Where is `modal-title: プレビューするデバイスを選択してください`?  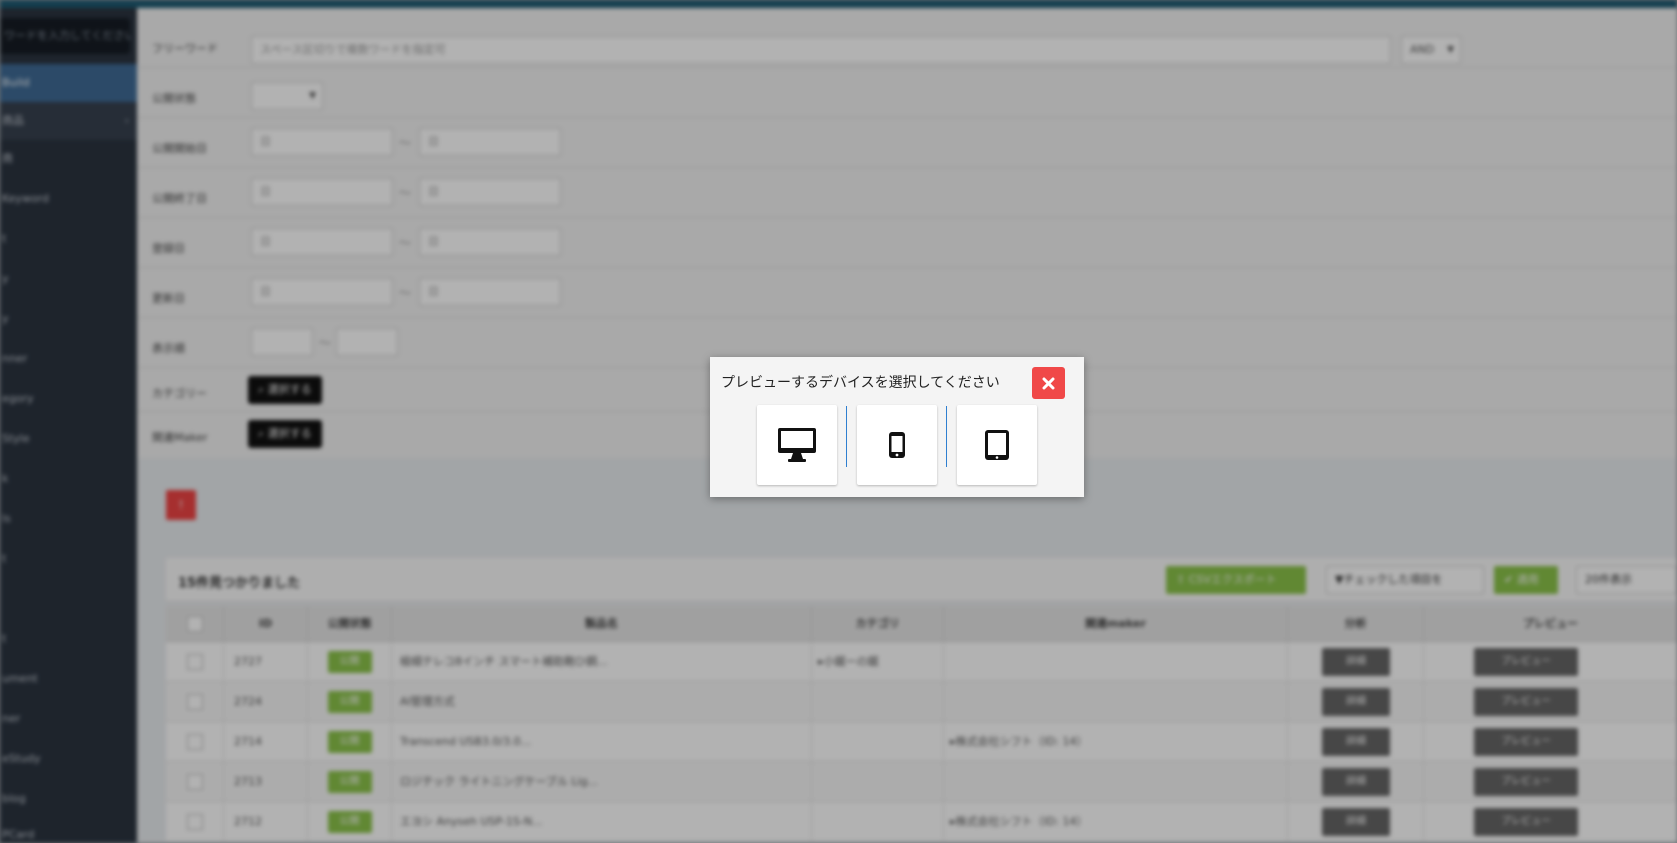 modal-title: プレビューするデバイスを選択してください is located at coordinates (860, 383).